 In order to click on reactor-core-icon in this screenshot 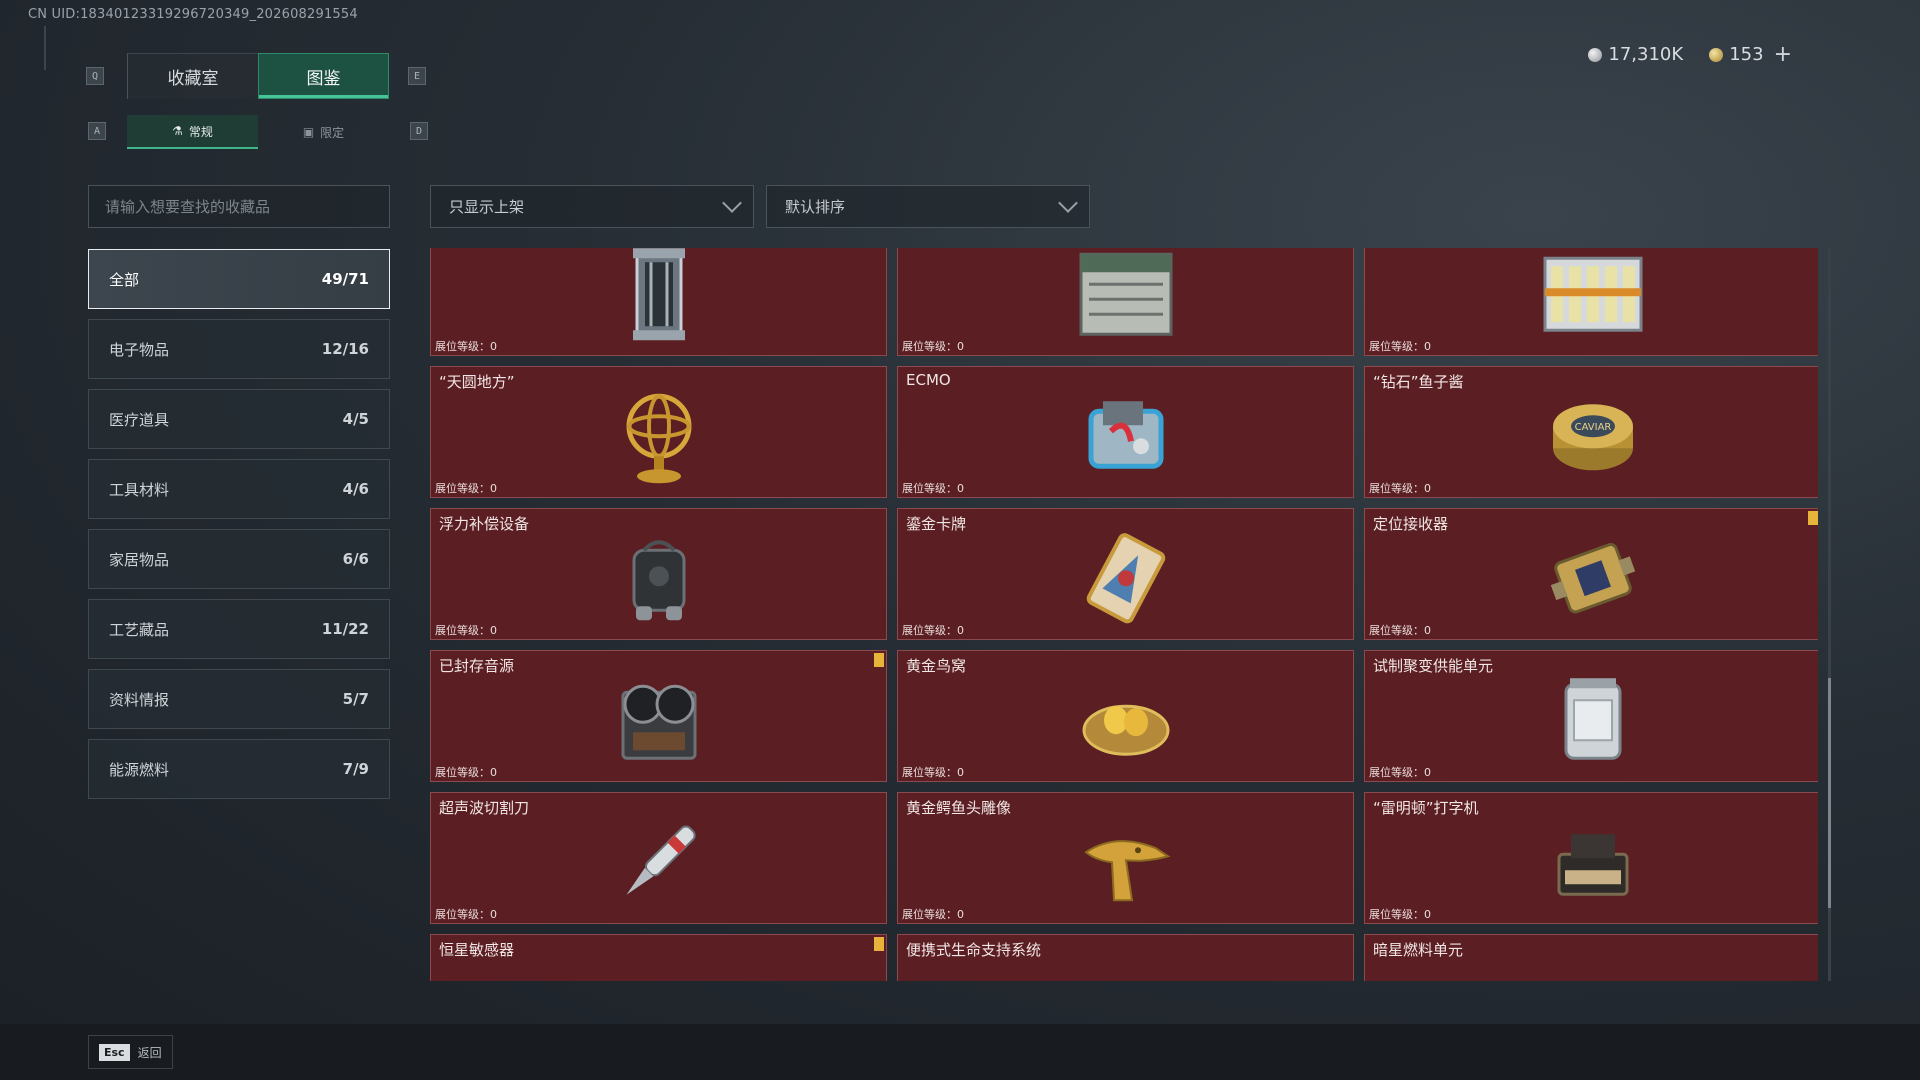, I will do `click(659, 298)`.